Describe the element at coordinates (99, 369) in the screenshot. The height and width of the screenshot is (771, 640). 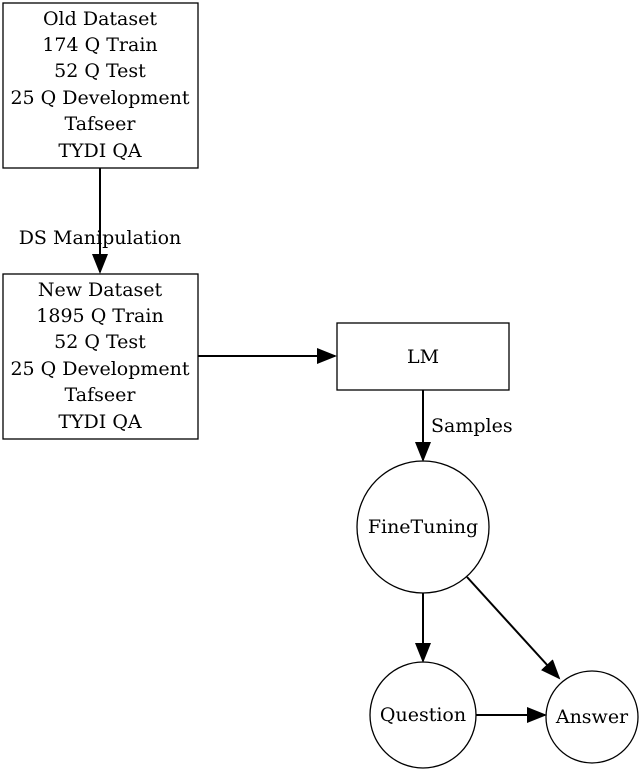
I see `new-dataset-line: 25 Q Development` at that location.